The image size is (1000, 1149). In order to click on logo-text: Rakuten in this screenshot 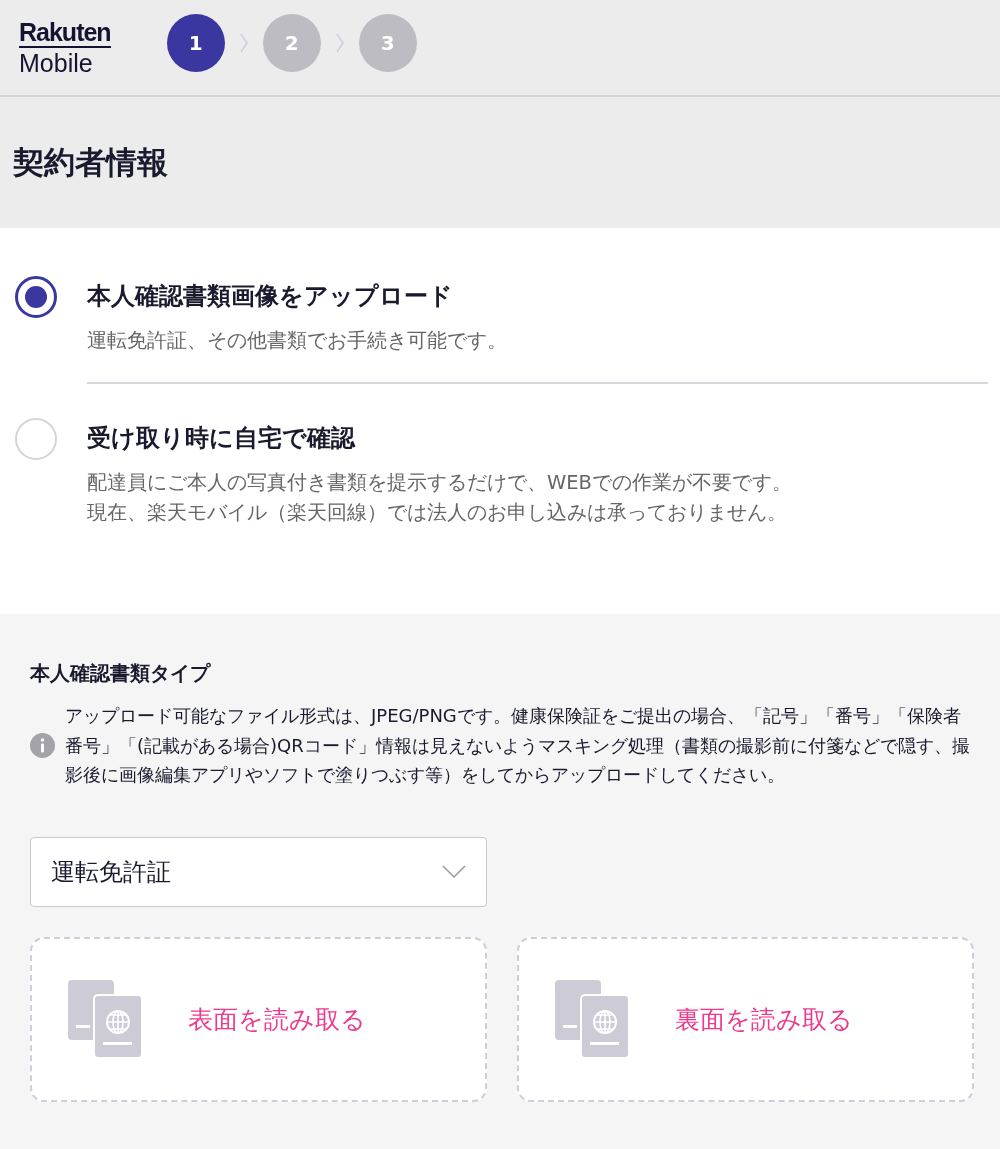, I will do `click(65, 33)`.